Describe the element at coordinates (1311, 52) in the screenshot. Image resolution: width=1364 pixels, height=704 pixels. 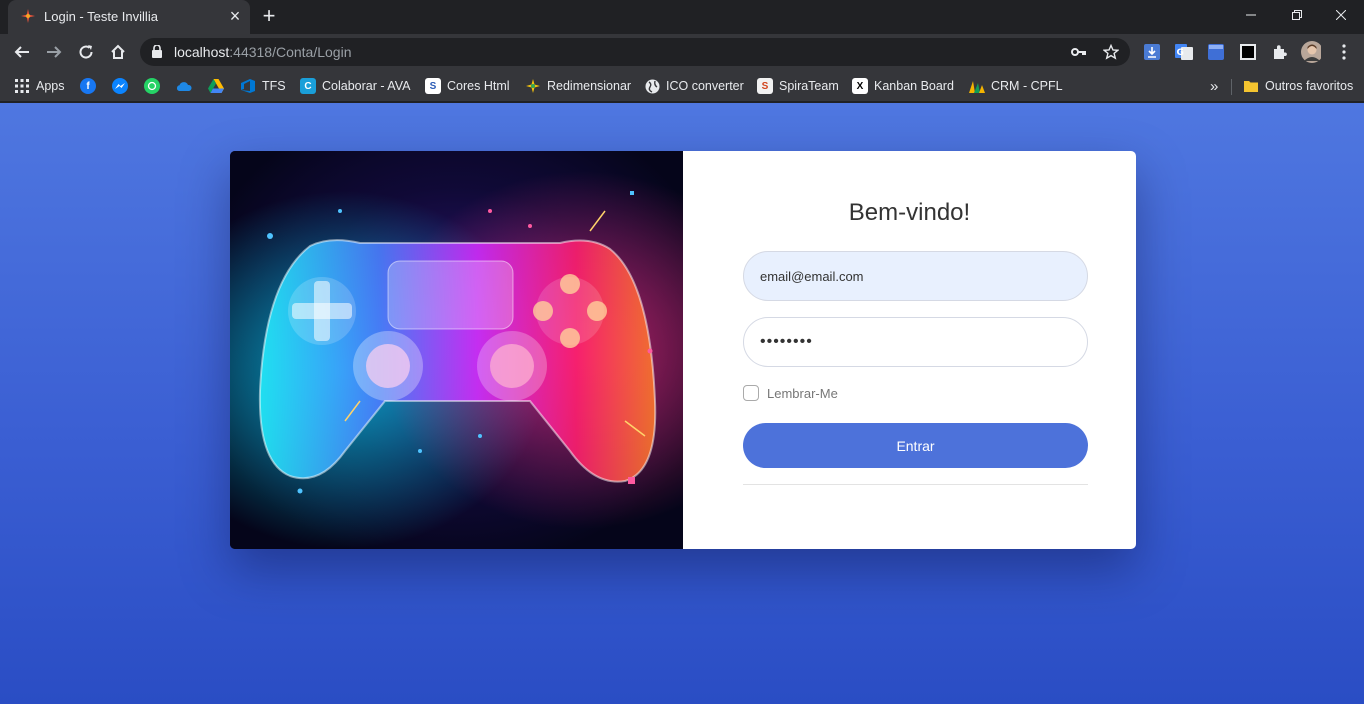
I see `profile-avatar` at that location.